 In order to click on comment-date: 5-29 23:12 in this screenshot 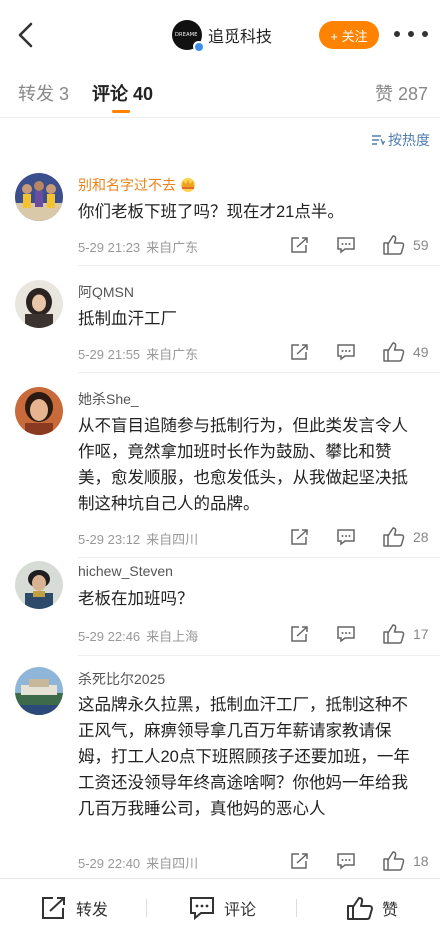, I will do `click(109, 539)`.